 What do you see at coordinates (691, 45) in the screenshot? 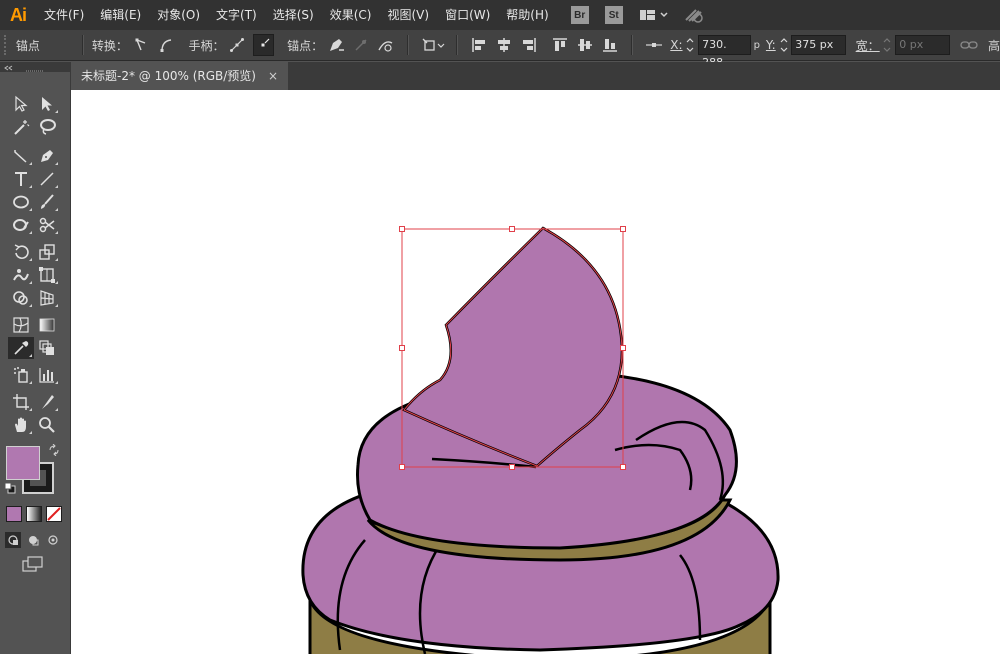
I see `x-stepper` at bounding box center [691, 45].